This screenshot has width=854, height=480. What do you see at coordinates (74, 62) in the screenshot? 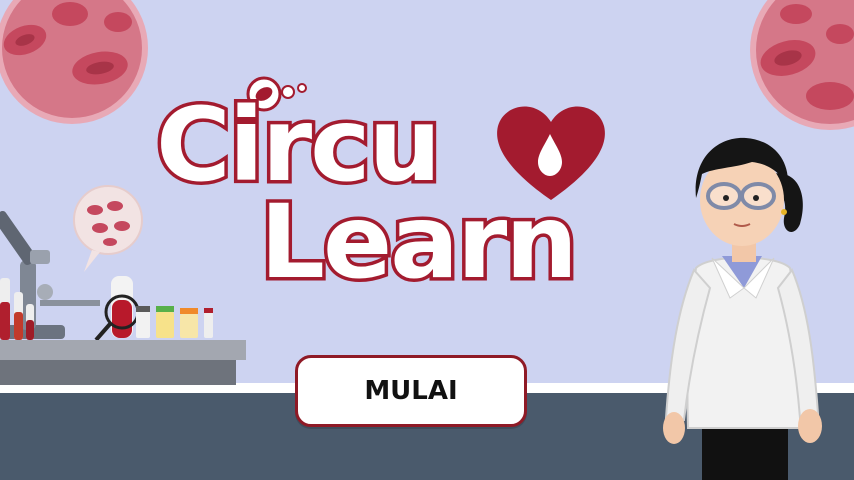
I see `blood-cells-bubble-left` at bounding box center [74, 62].